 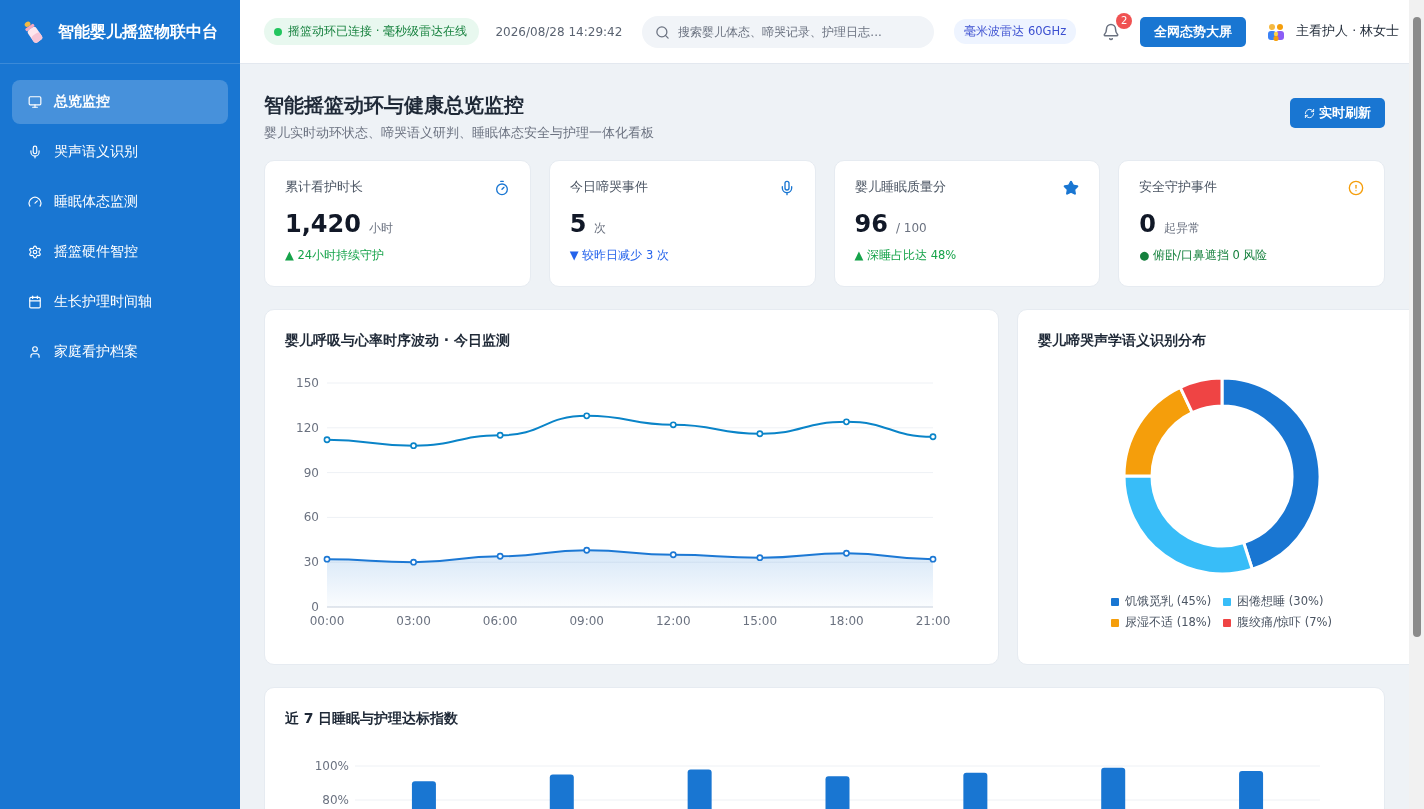 I want to click on chart-title: 近 7 日睡眠与护理达标指数, so click(x=372, y=719).